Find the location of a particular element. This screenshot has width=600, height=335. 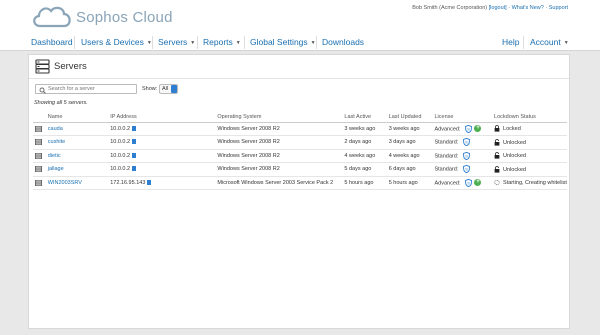

col-lockdown-status: Lockdown Status is located at coordinates (529, 117).